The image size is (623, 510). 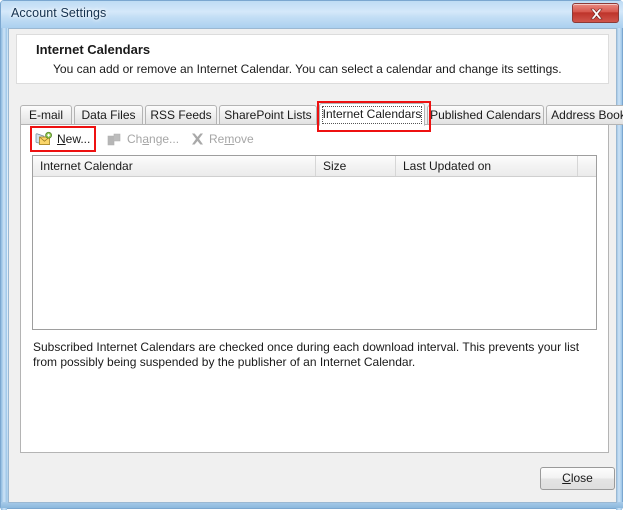 I want to click on tab-internet-calendars: Internet Calendars, so click(x=372, y=114).